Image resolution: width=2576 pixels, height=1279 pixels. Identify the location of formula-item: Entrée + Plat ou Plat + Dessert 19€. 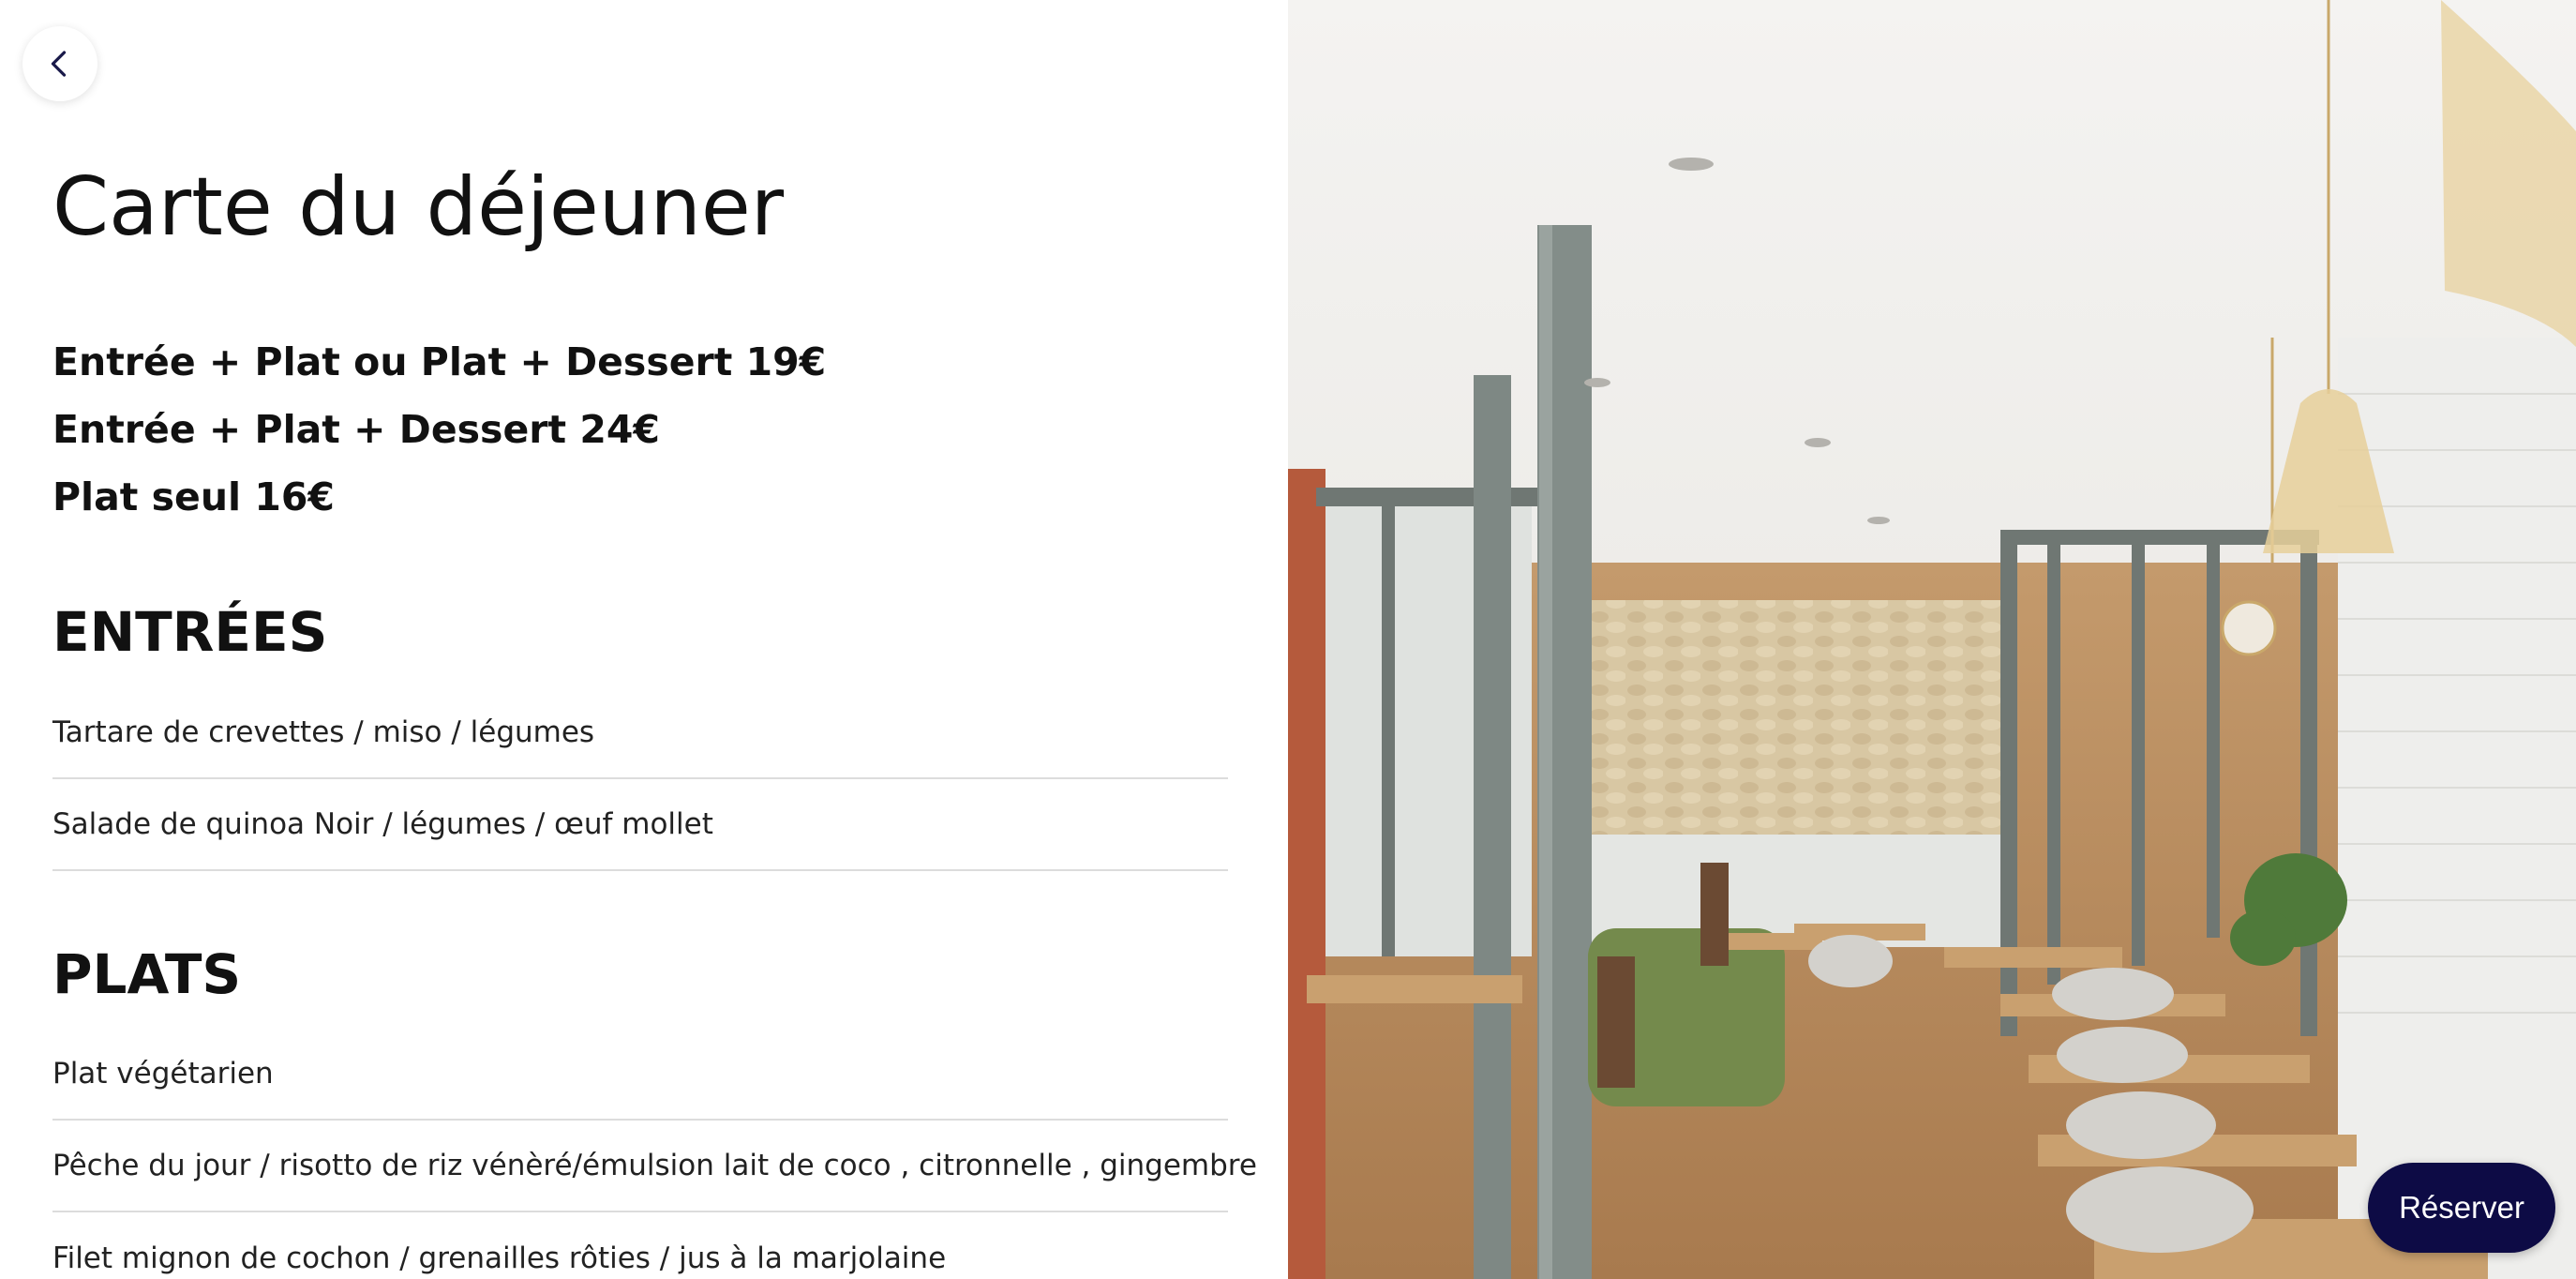
(440, 361).